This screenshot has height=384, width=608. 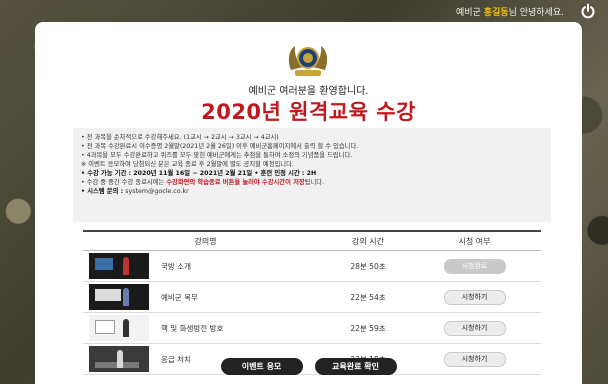 I want to click on lecture-time: 22분 59초, so click(x=368, y=328).